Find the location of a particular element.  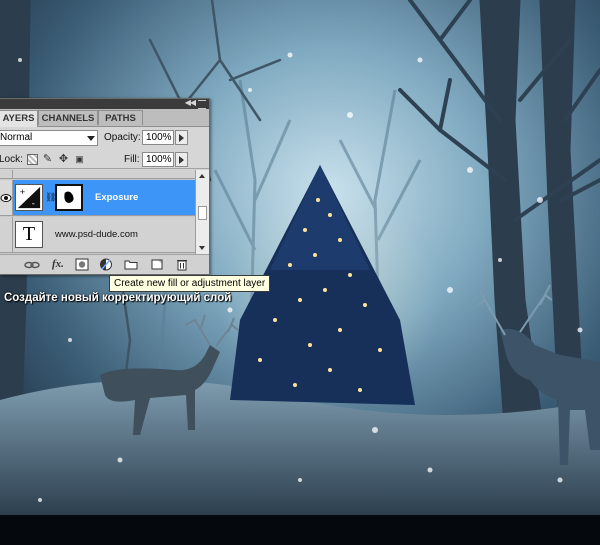

blend-row: Normal Opacity: 100% is located at coordinates (104, 139).